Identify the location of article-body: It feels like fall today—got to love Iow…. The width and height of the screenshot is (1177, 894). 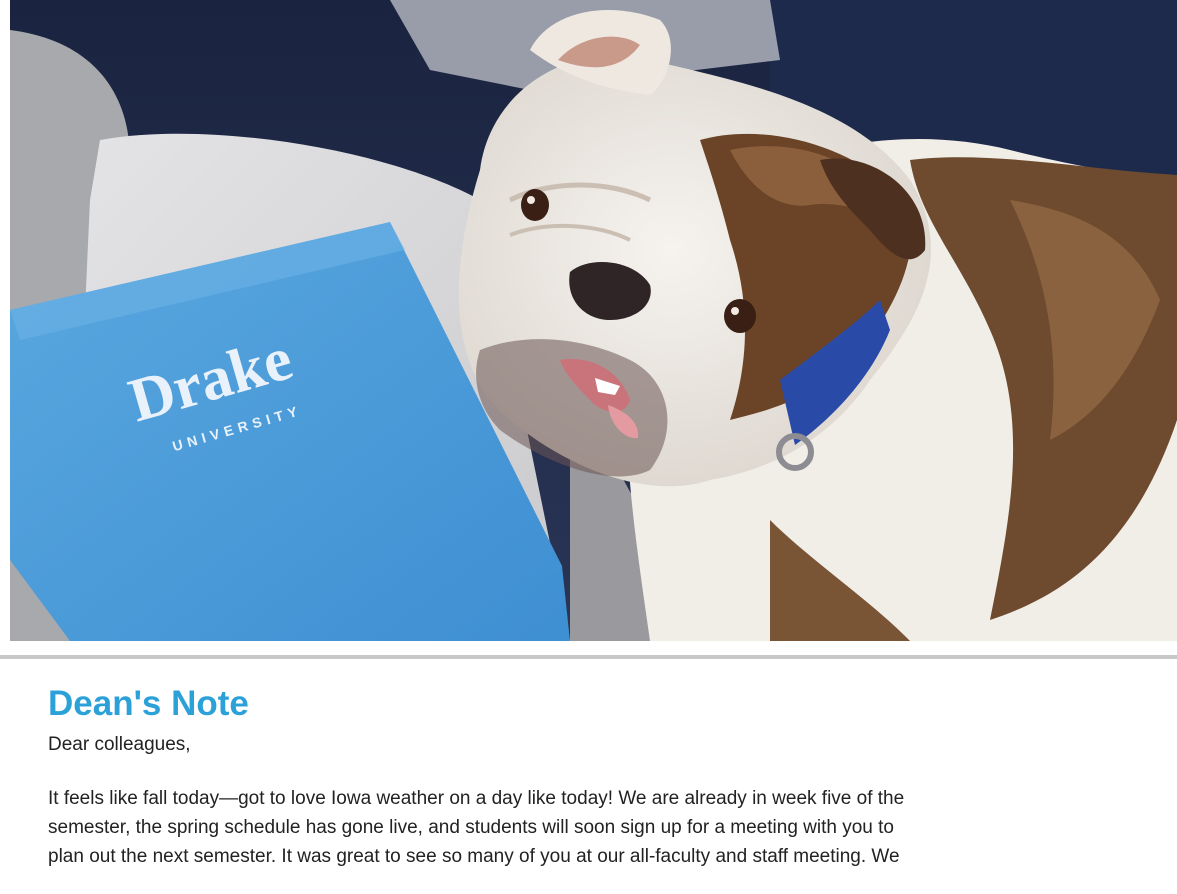
(607, 827).